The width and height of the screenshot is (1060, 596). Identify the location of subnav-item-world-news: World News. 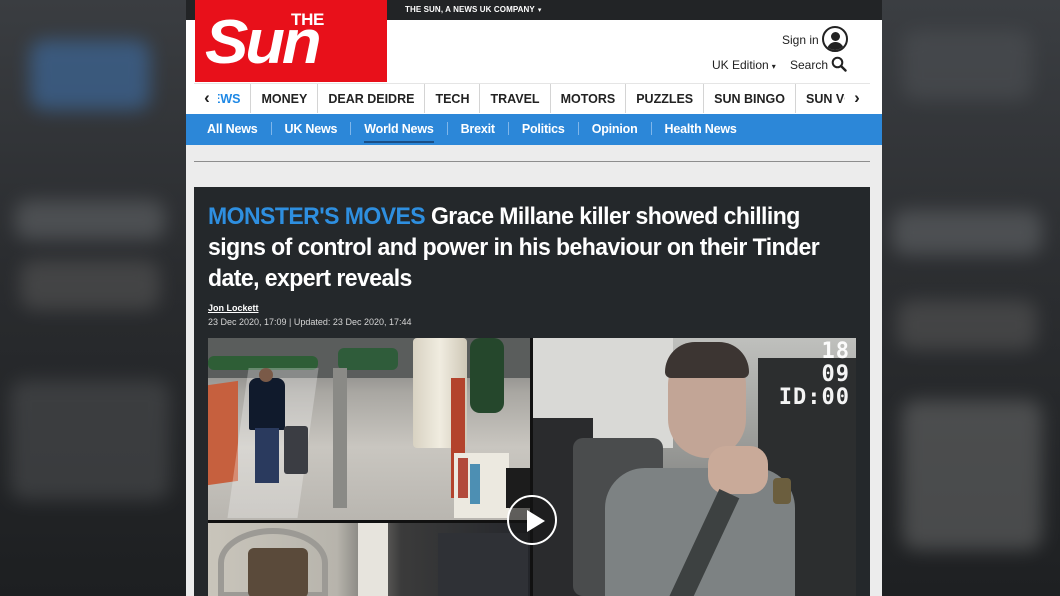
(398, 129).